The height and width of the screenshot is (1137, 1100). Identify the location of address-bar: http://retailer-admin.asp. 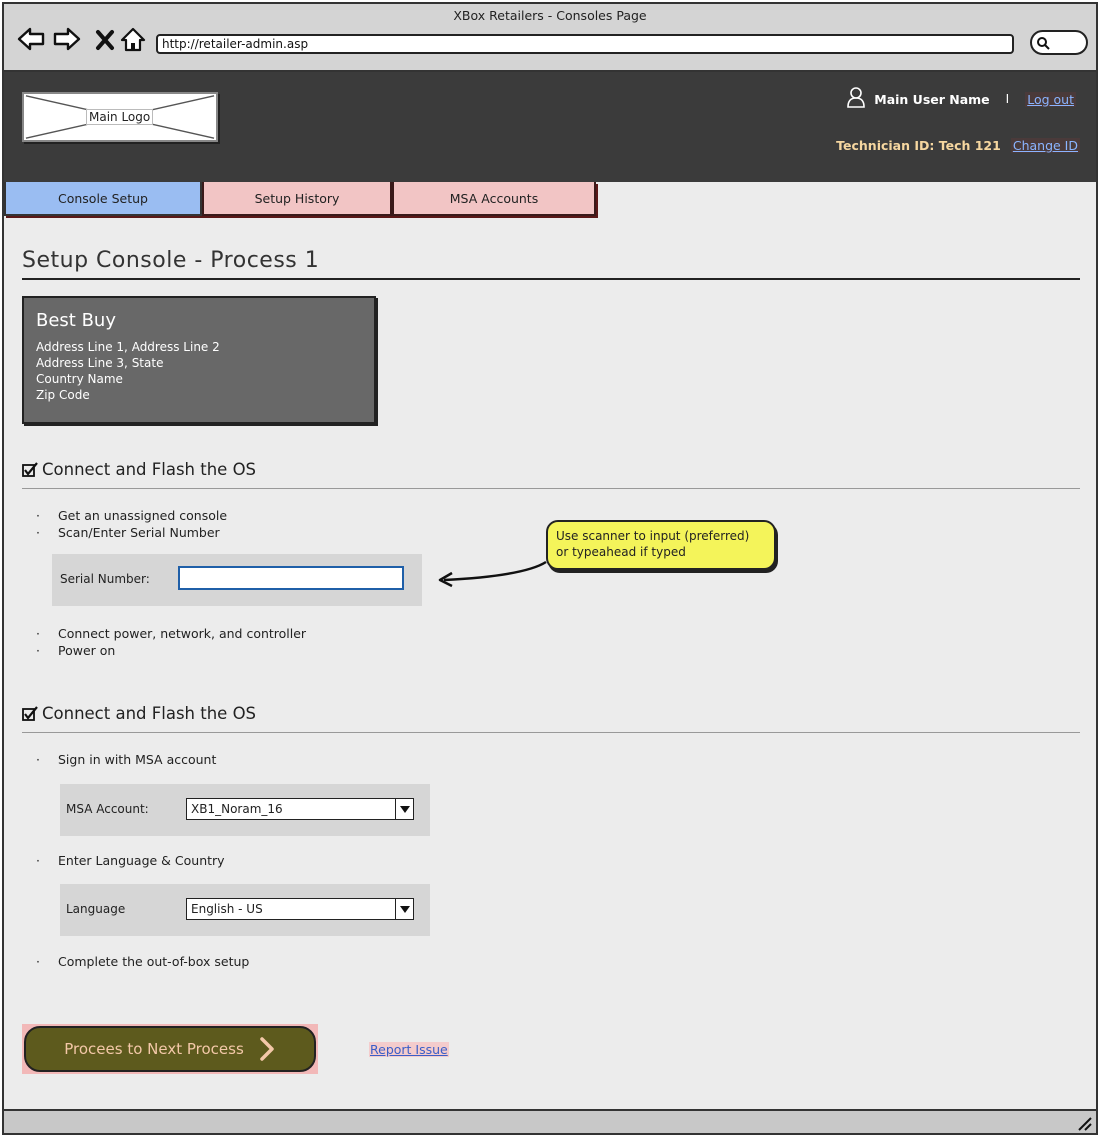
(585, 44).